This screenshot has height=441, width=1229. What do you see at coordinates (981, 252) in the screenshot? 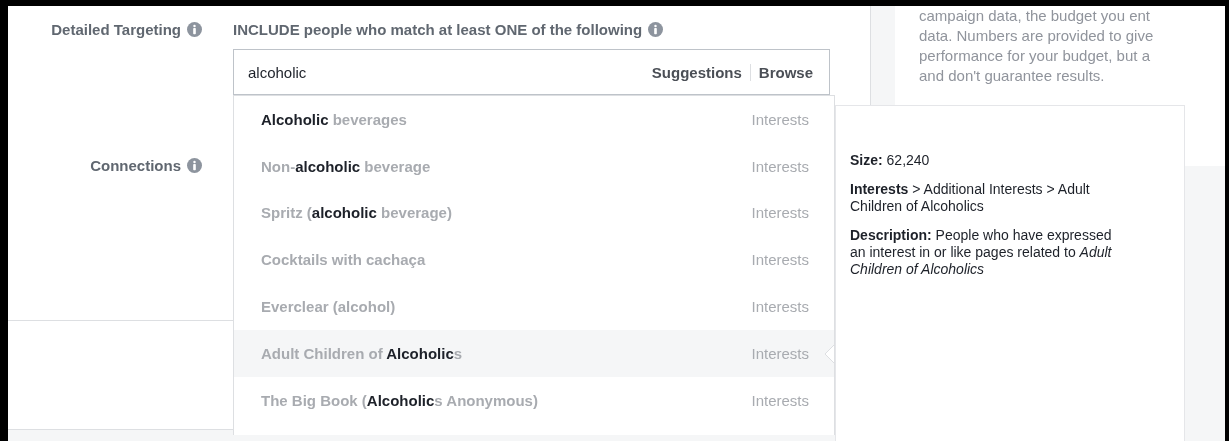
I see `interest-description: Description: People who have expressed an interest in or like pages related to Adult Children of Alcoholics` at bounding box center [981, 252].